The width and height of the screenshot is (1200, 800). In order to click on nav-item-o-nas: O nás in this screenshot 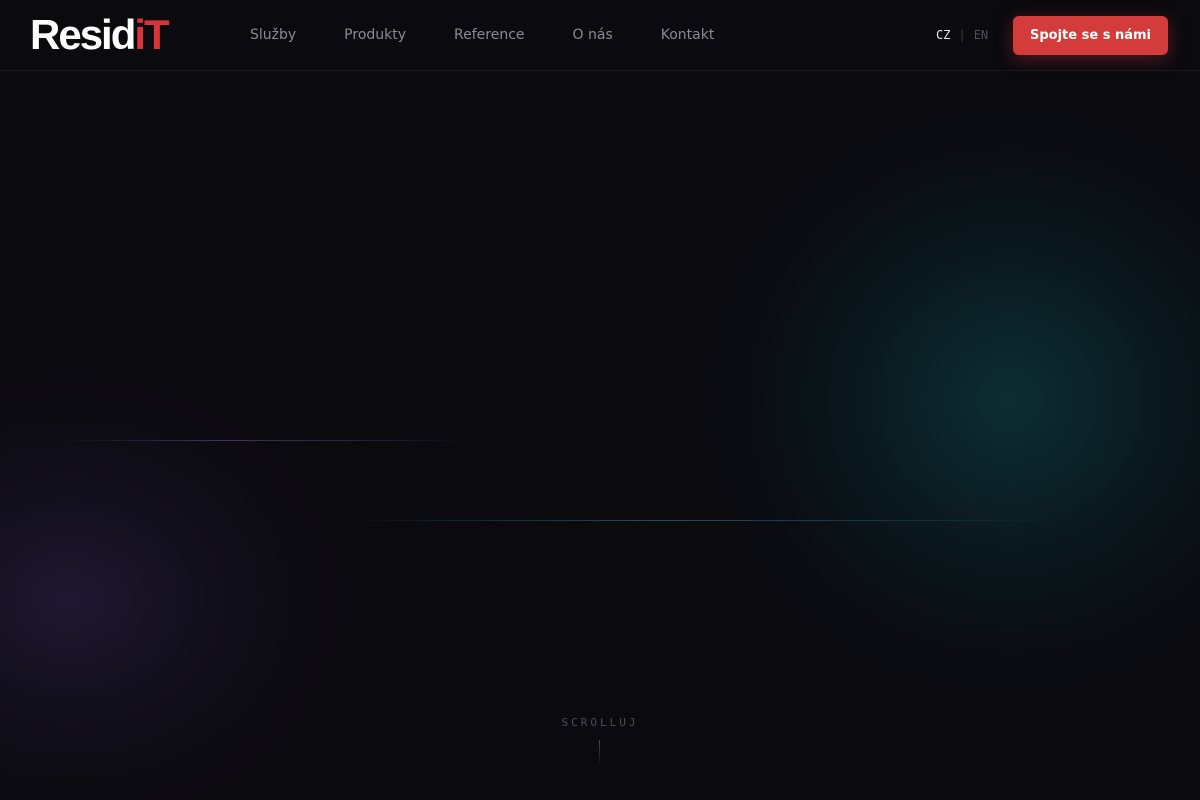, I will do `click(593, 35)`.